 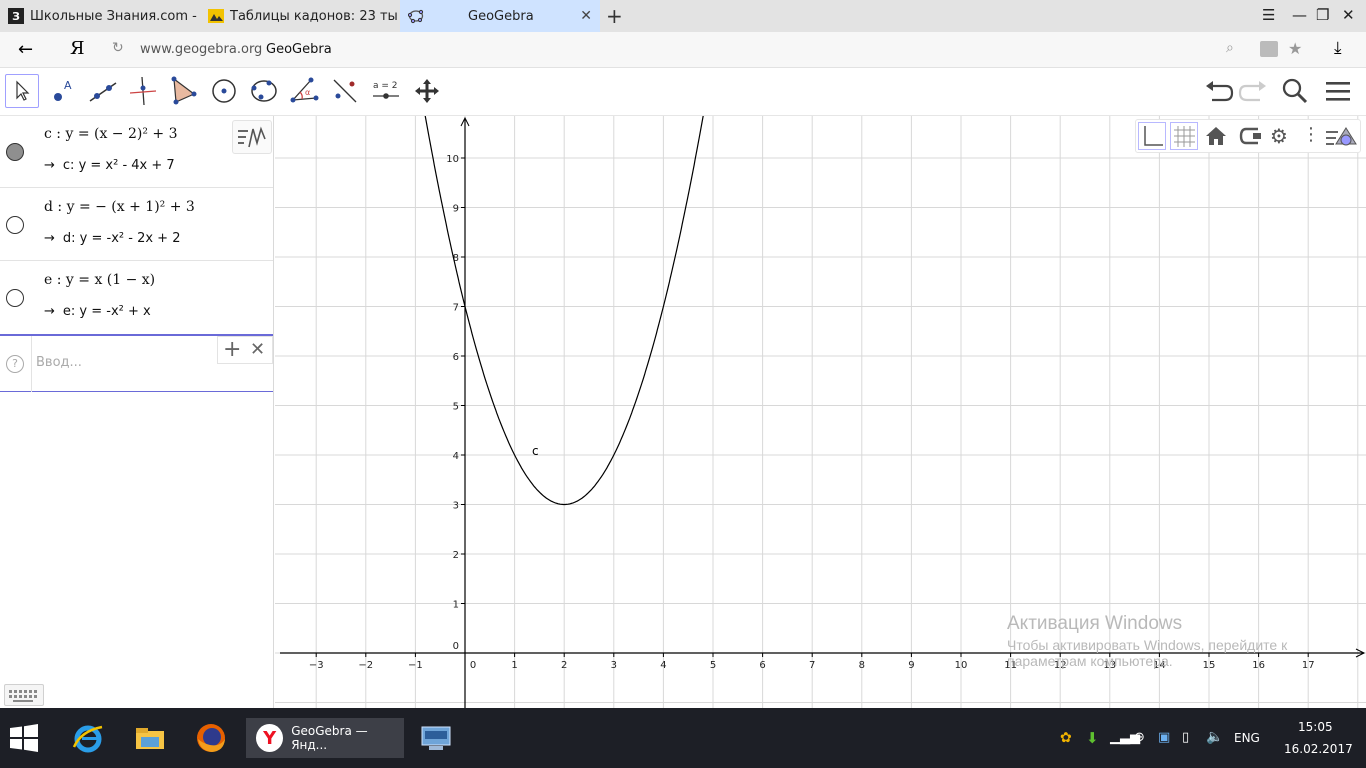 What do you see at coordinates (136, 363) in the screenshot?
I see `input-bar: ? Ввод... + ✕` at bounding box center [136, 363].